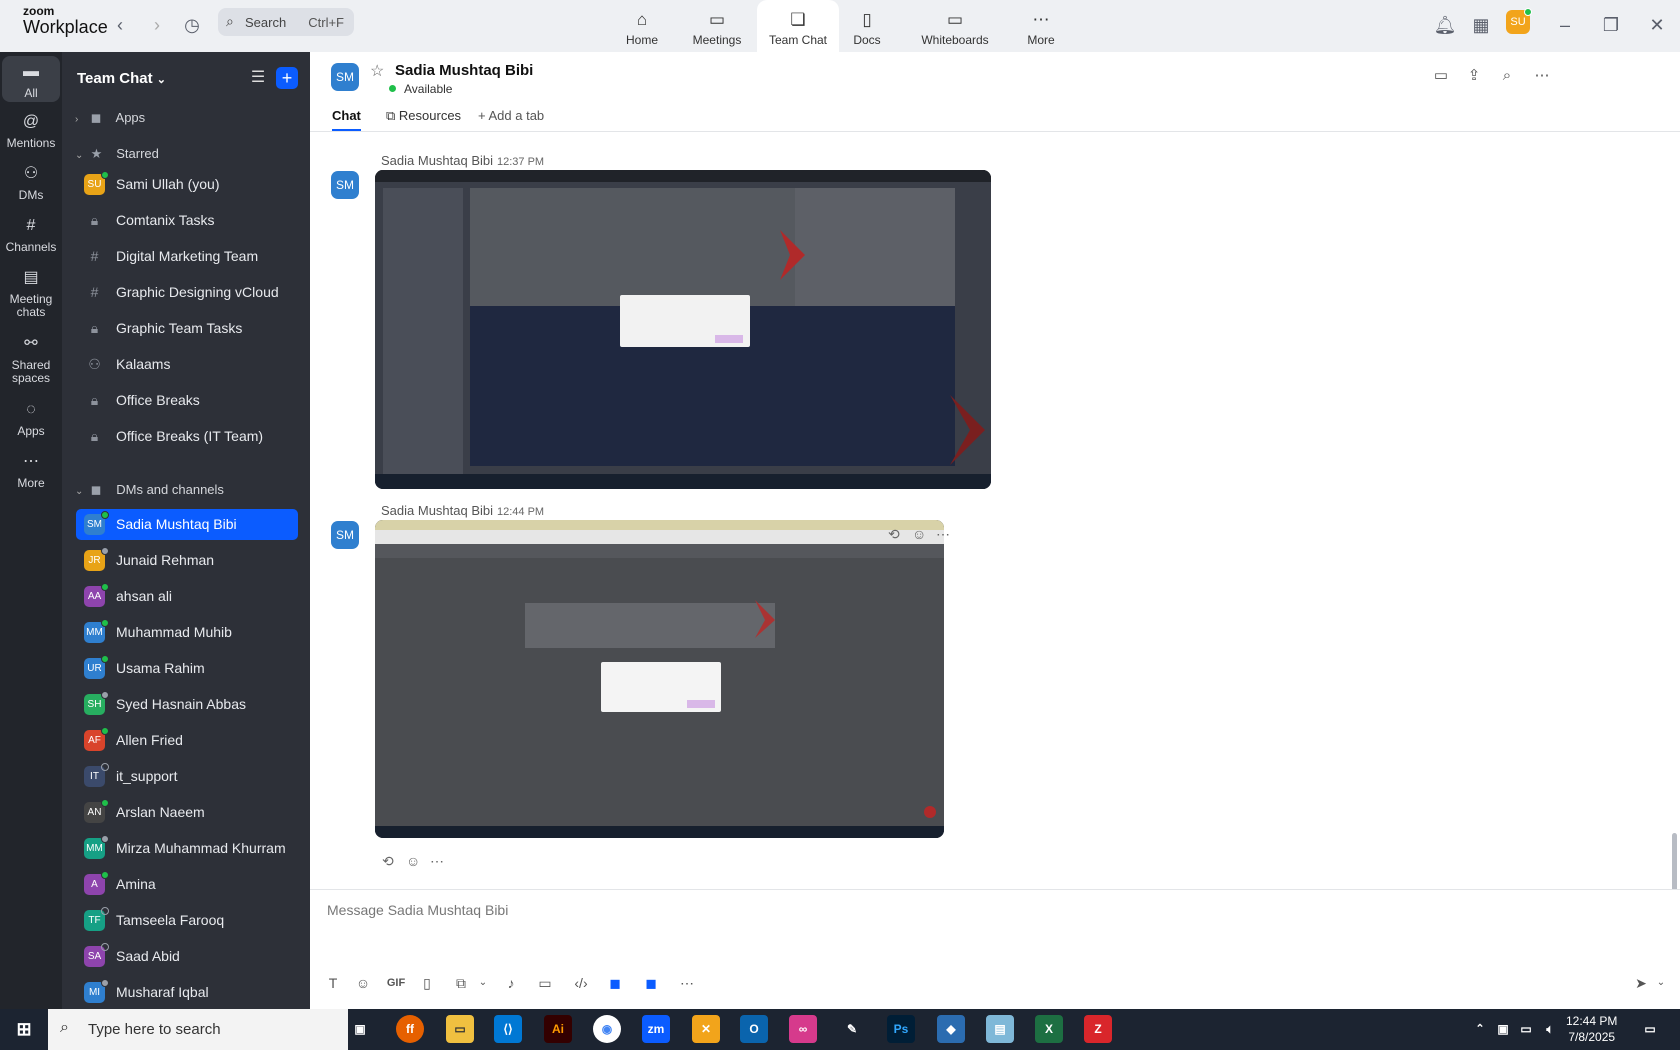 This screenshot has height=1050, width=1680. Describe the element at coordinates (1550, 1029) in the screenshot. I see `volume-icon: 🔈︎` at that location.